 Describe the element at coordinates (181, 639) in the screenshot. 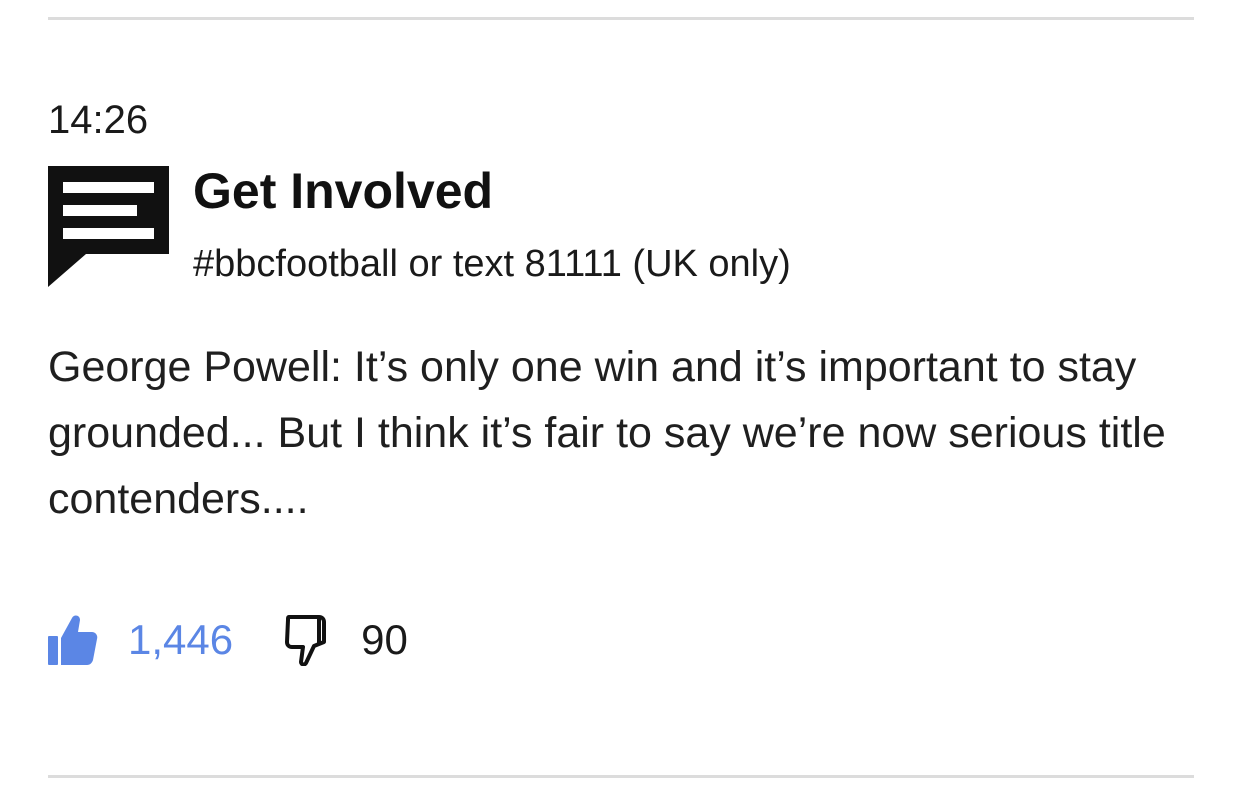

I see `like-count: 1,446` at that location.